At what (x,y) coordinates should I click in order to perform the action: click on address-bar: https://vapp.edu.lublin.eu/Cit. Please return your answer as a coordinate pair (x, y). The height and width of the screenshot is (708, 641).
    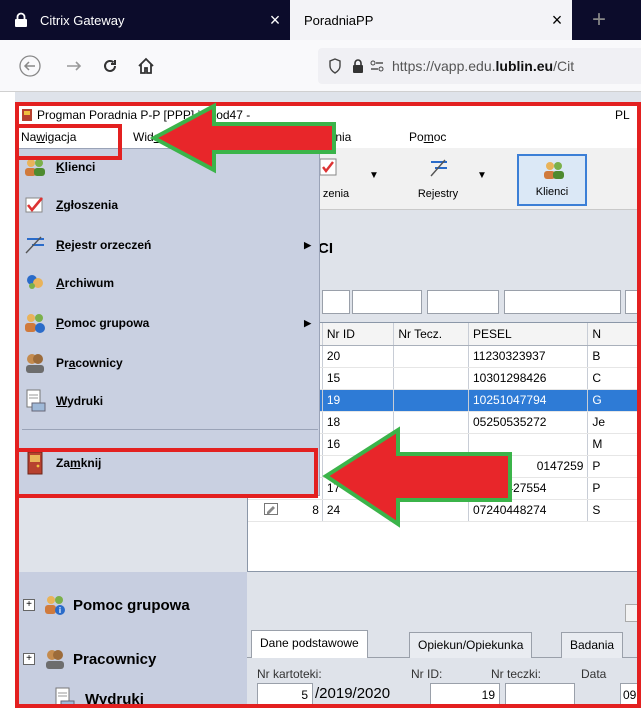
    Looking at the image, I should click on (479, 66).